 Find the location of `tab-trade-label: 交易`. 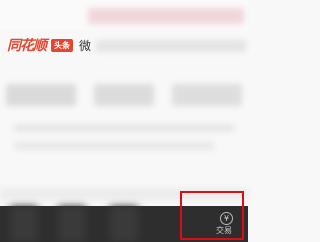

tab-trade-label: 交易 is located at coordinates (224, 230).